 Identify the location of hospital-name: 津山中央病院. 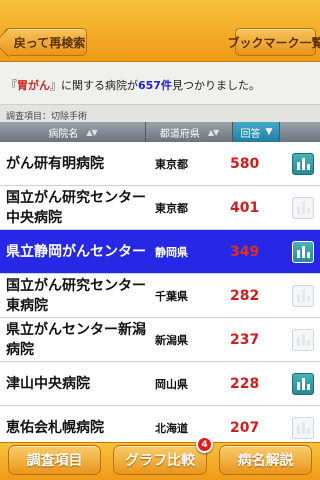
(48, 384).